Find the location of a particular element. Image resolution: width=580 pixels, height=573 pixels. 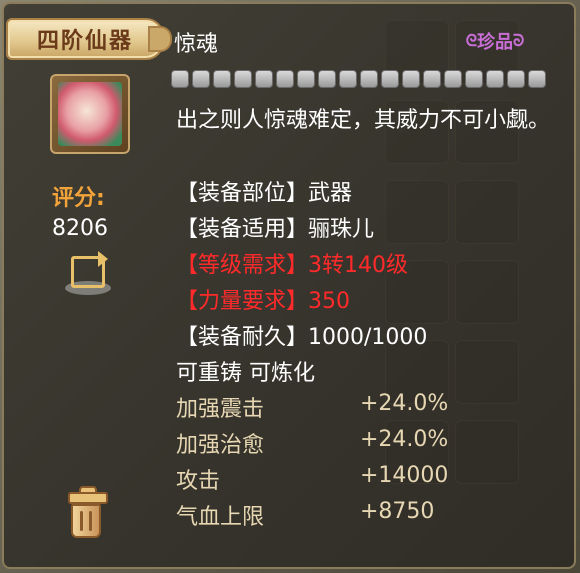

info-level-requirement: 【等级需求】3转140级 is located at coordinates (292, 265).